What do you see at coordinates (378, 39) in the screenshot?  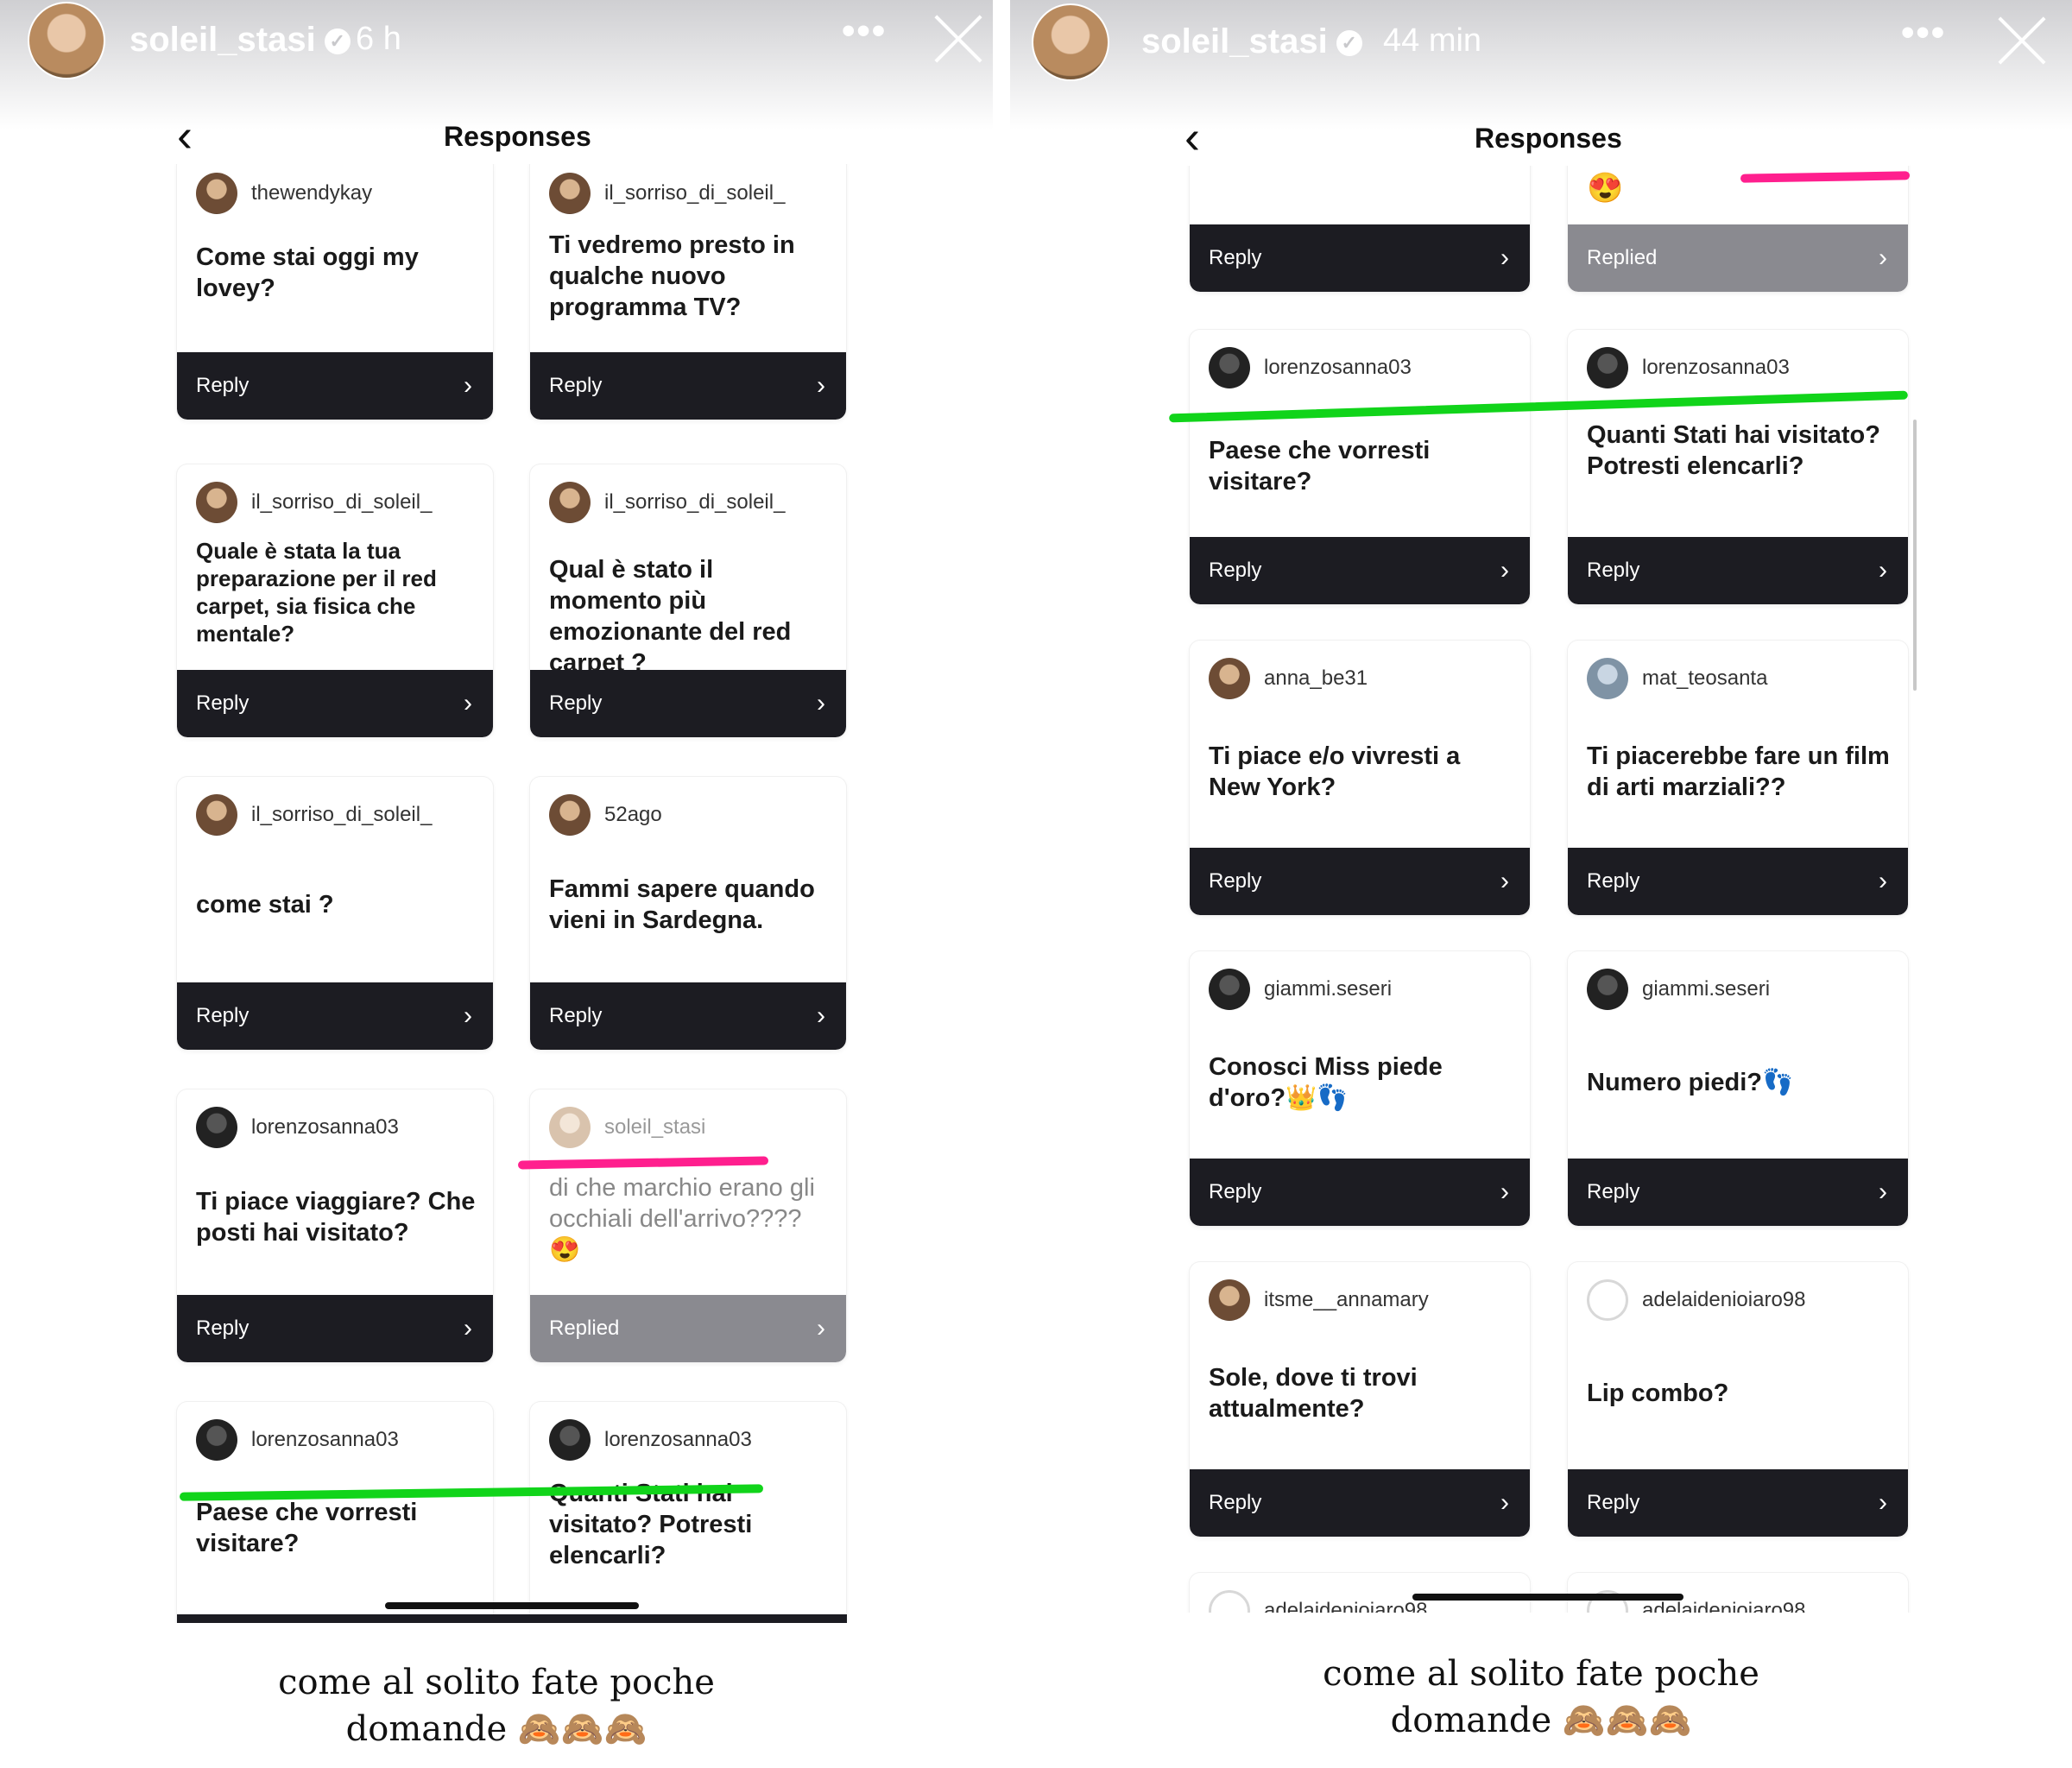 I see `story-time: 6 h` at bounding box center [378, 39].